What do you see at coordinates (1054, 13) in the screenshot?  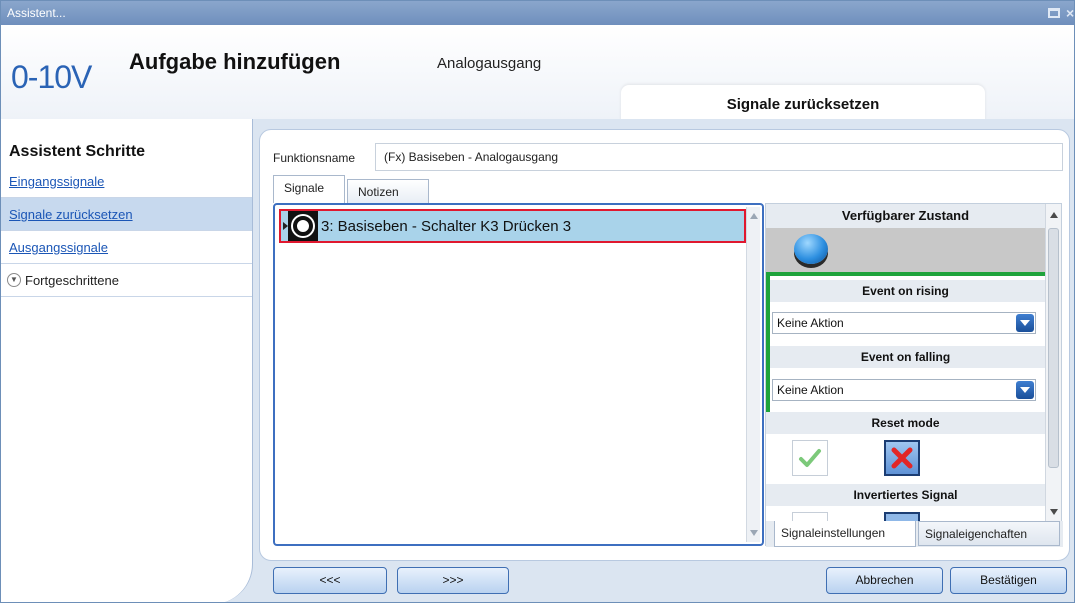 I see `restore-icon` at bounding box center [1054, 13].